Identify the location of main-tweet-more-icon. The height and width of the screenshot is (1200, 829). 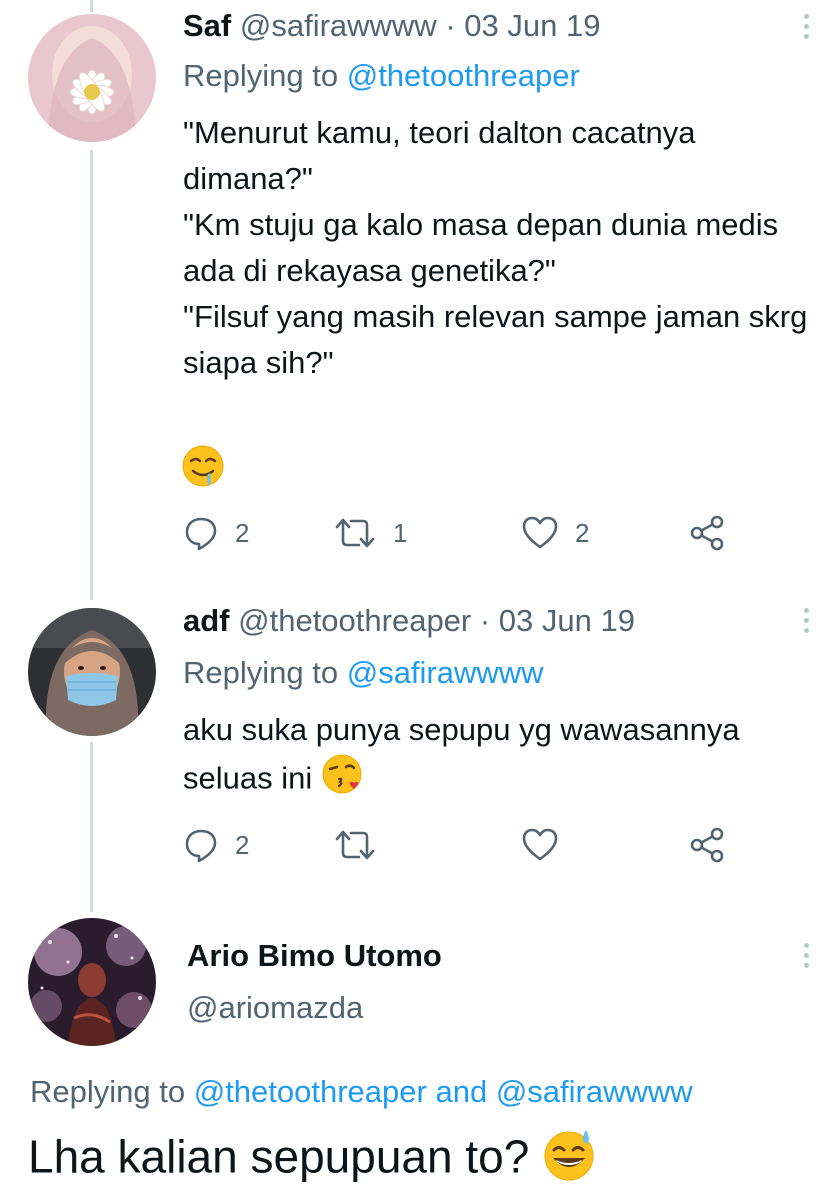
(806, 958).